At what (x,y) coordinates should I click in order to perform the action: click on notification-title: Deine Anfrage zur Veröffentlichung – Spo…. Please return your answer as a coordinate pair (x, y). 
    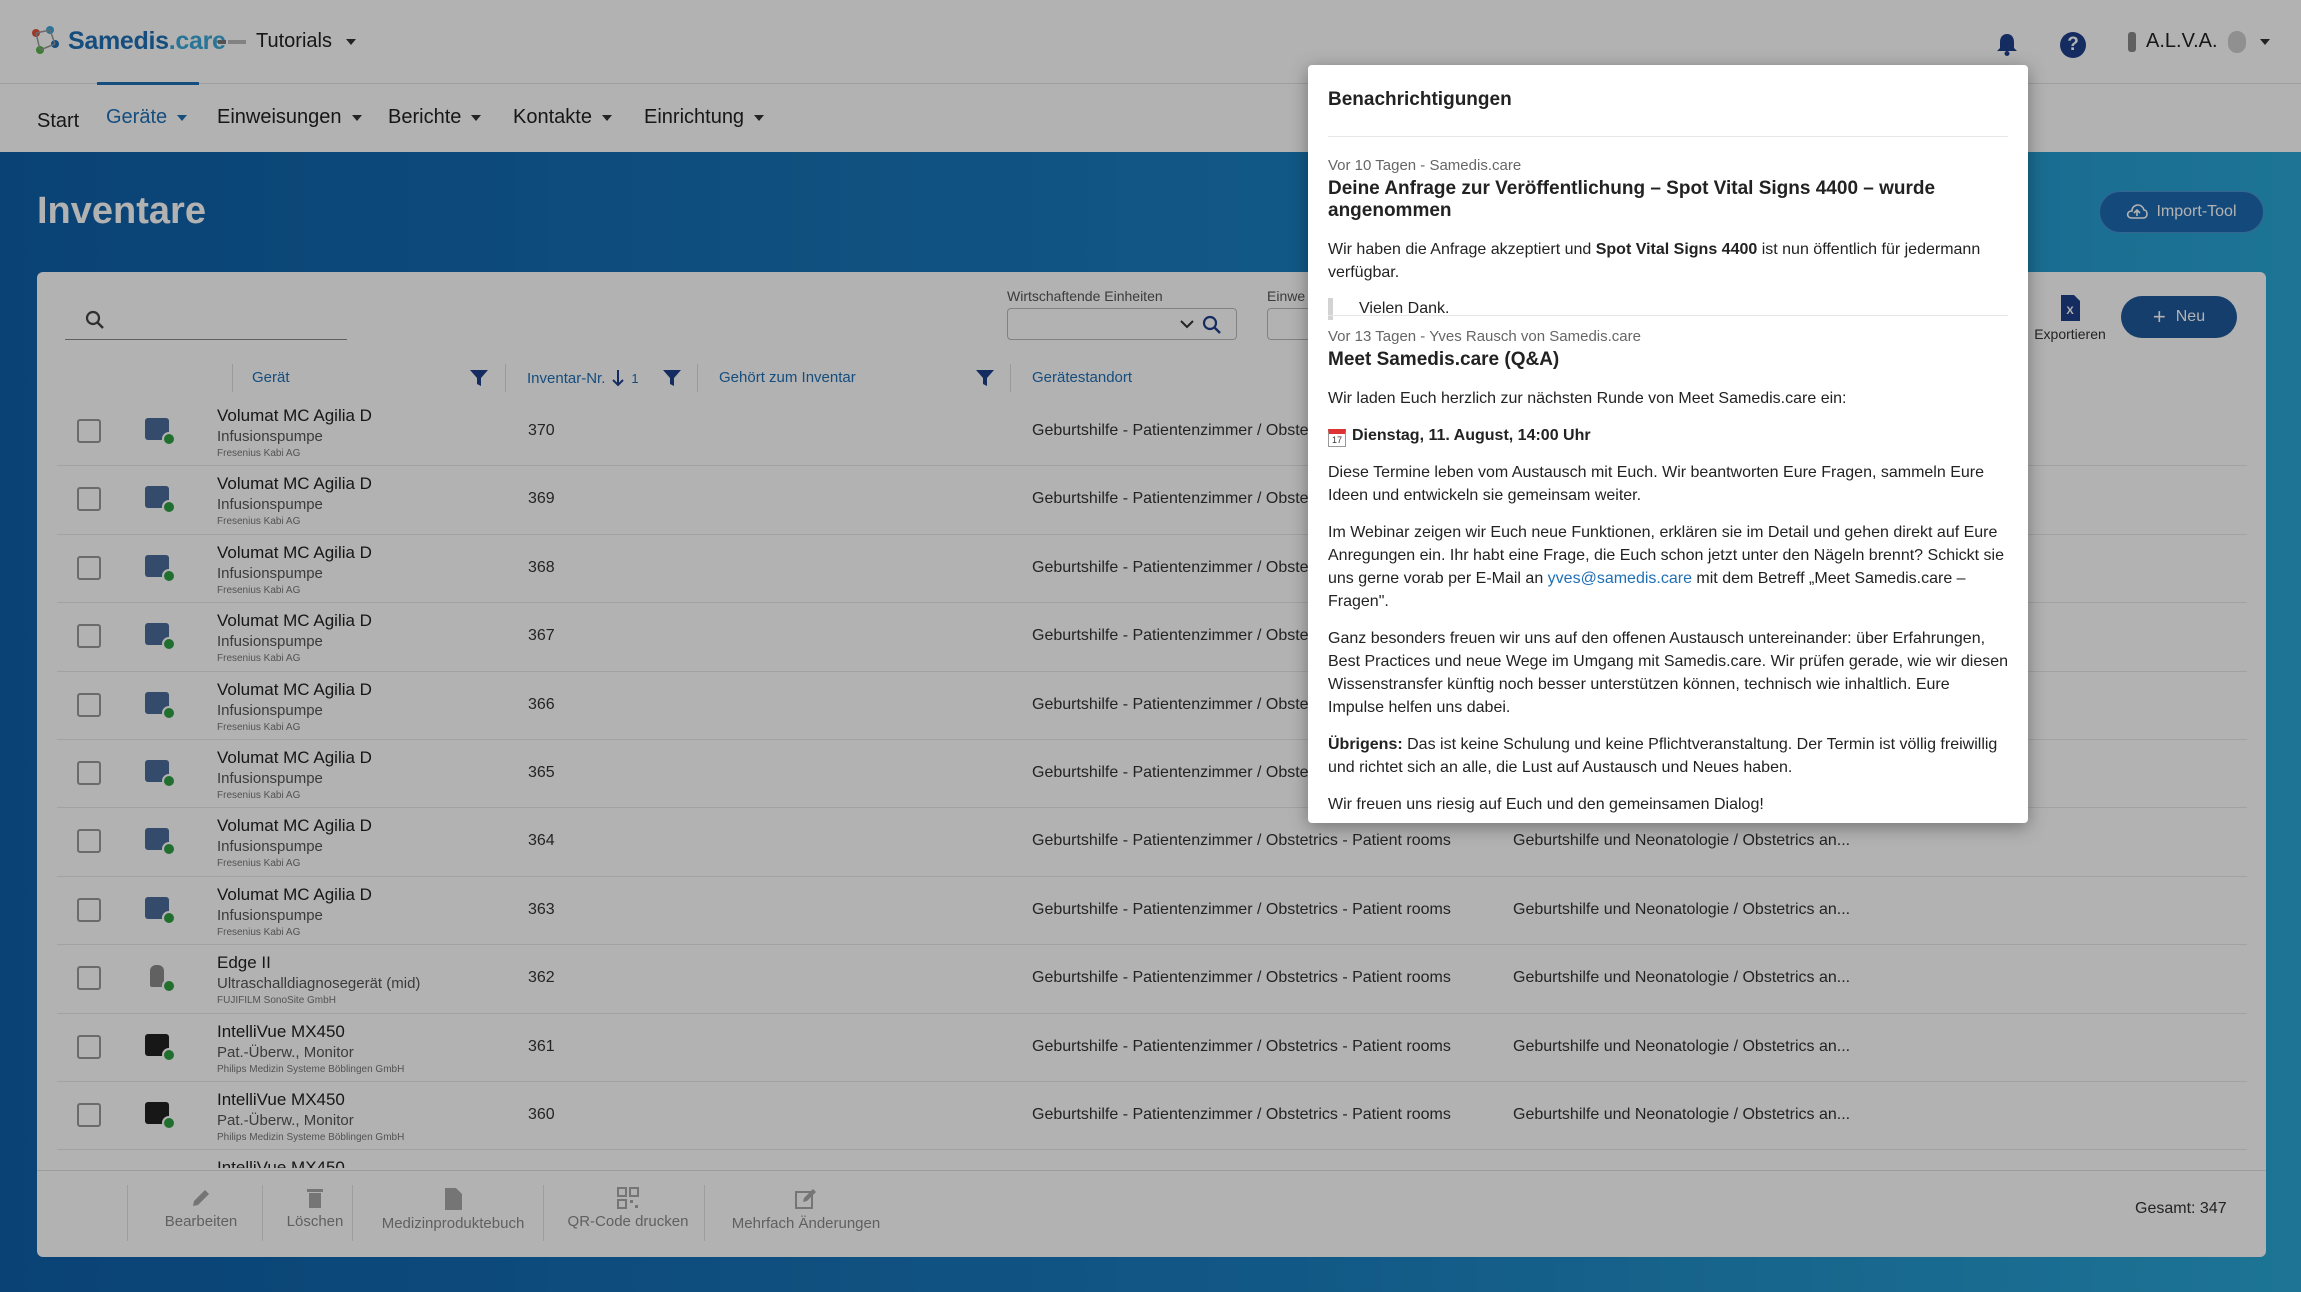
    Looking at the image, I should click on (1632, 199).